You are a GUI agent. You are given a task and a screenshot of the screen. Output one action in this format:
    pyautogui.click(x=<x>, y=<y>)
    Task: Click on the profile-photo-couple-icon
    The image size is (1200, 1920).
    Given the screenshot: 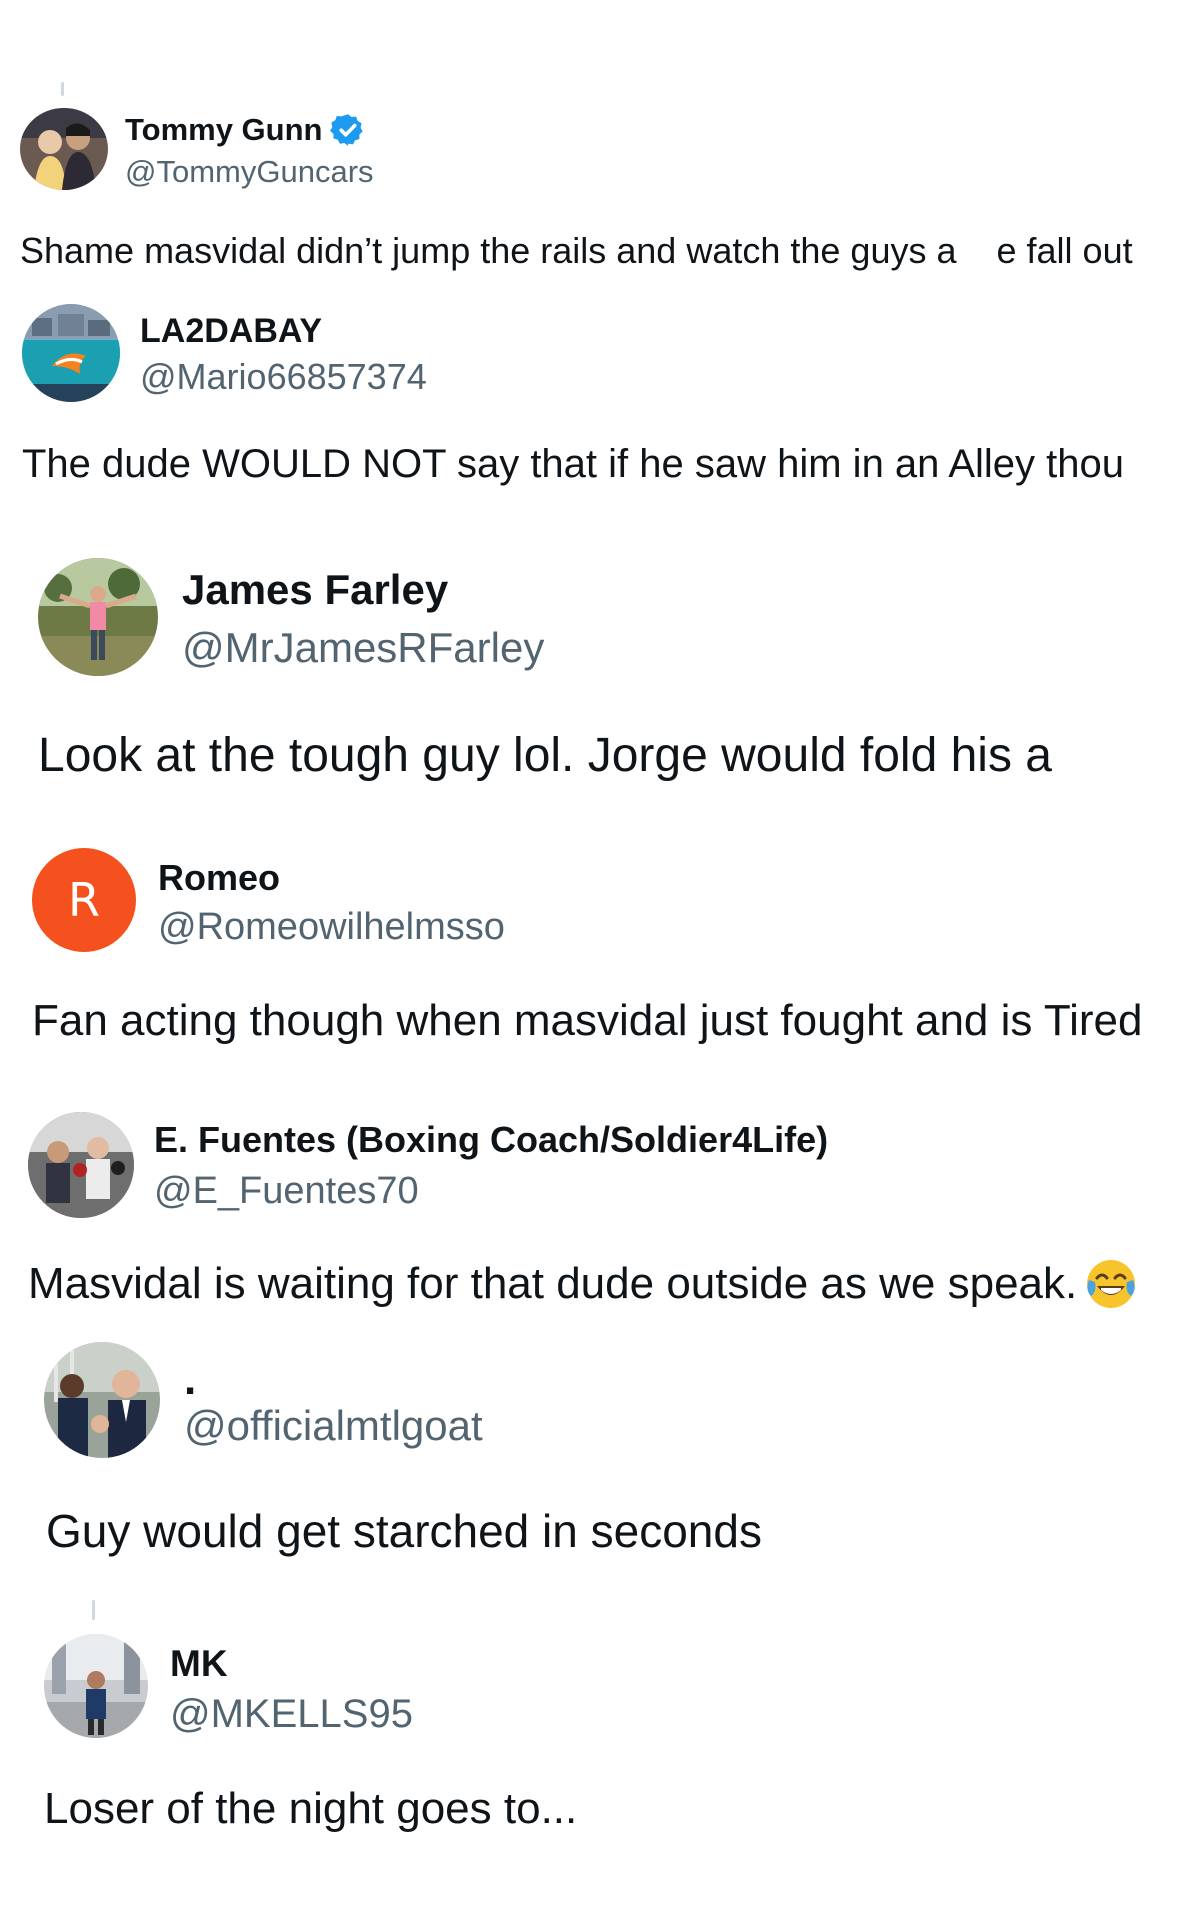 What is the action you would take?
    pyautogui.click(x=64, y=149)
    